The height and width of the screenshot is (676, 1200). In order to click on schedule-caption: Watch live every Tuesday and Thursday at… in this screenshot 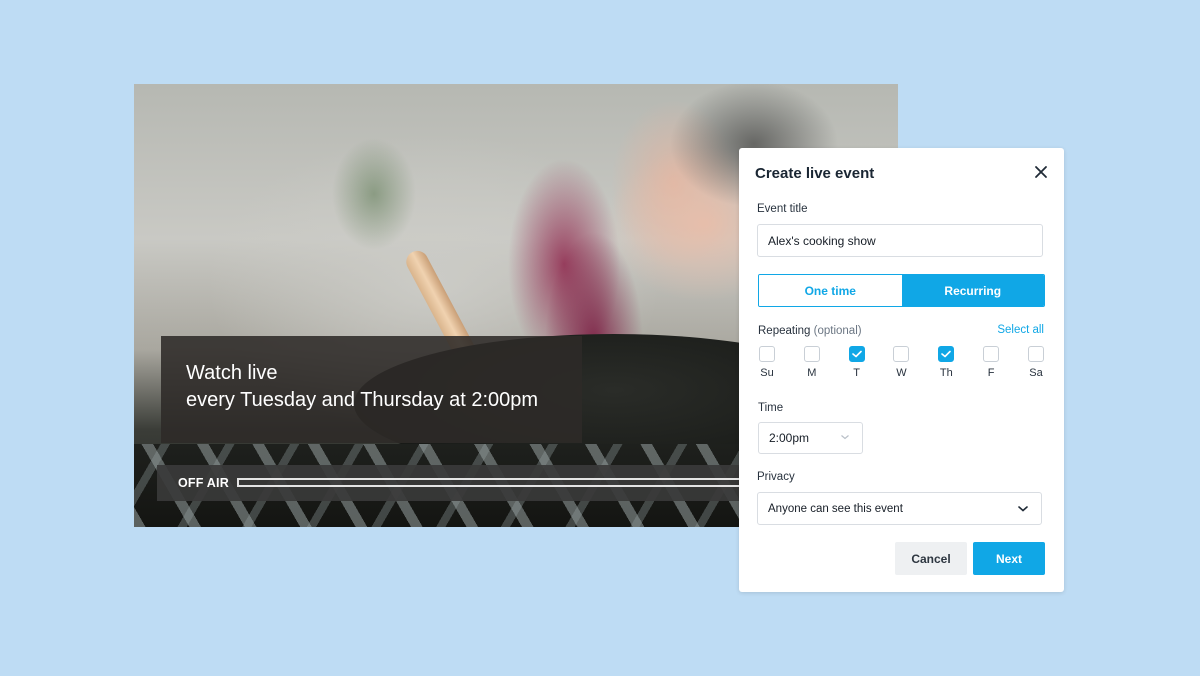, I will do `click(371, 389)`.